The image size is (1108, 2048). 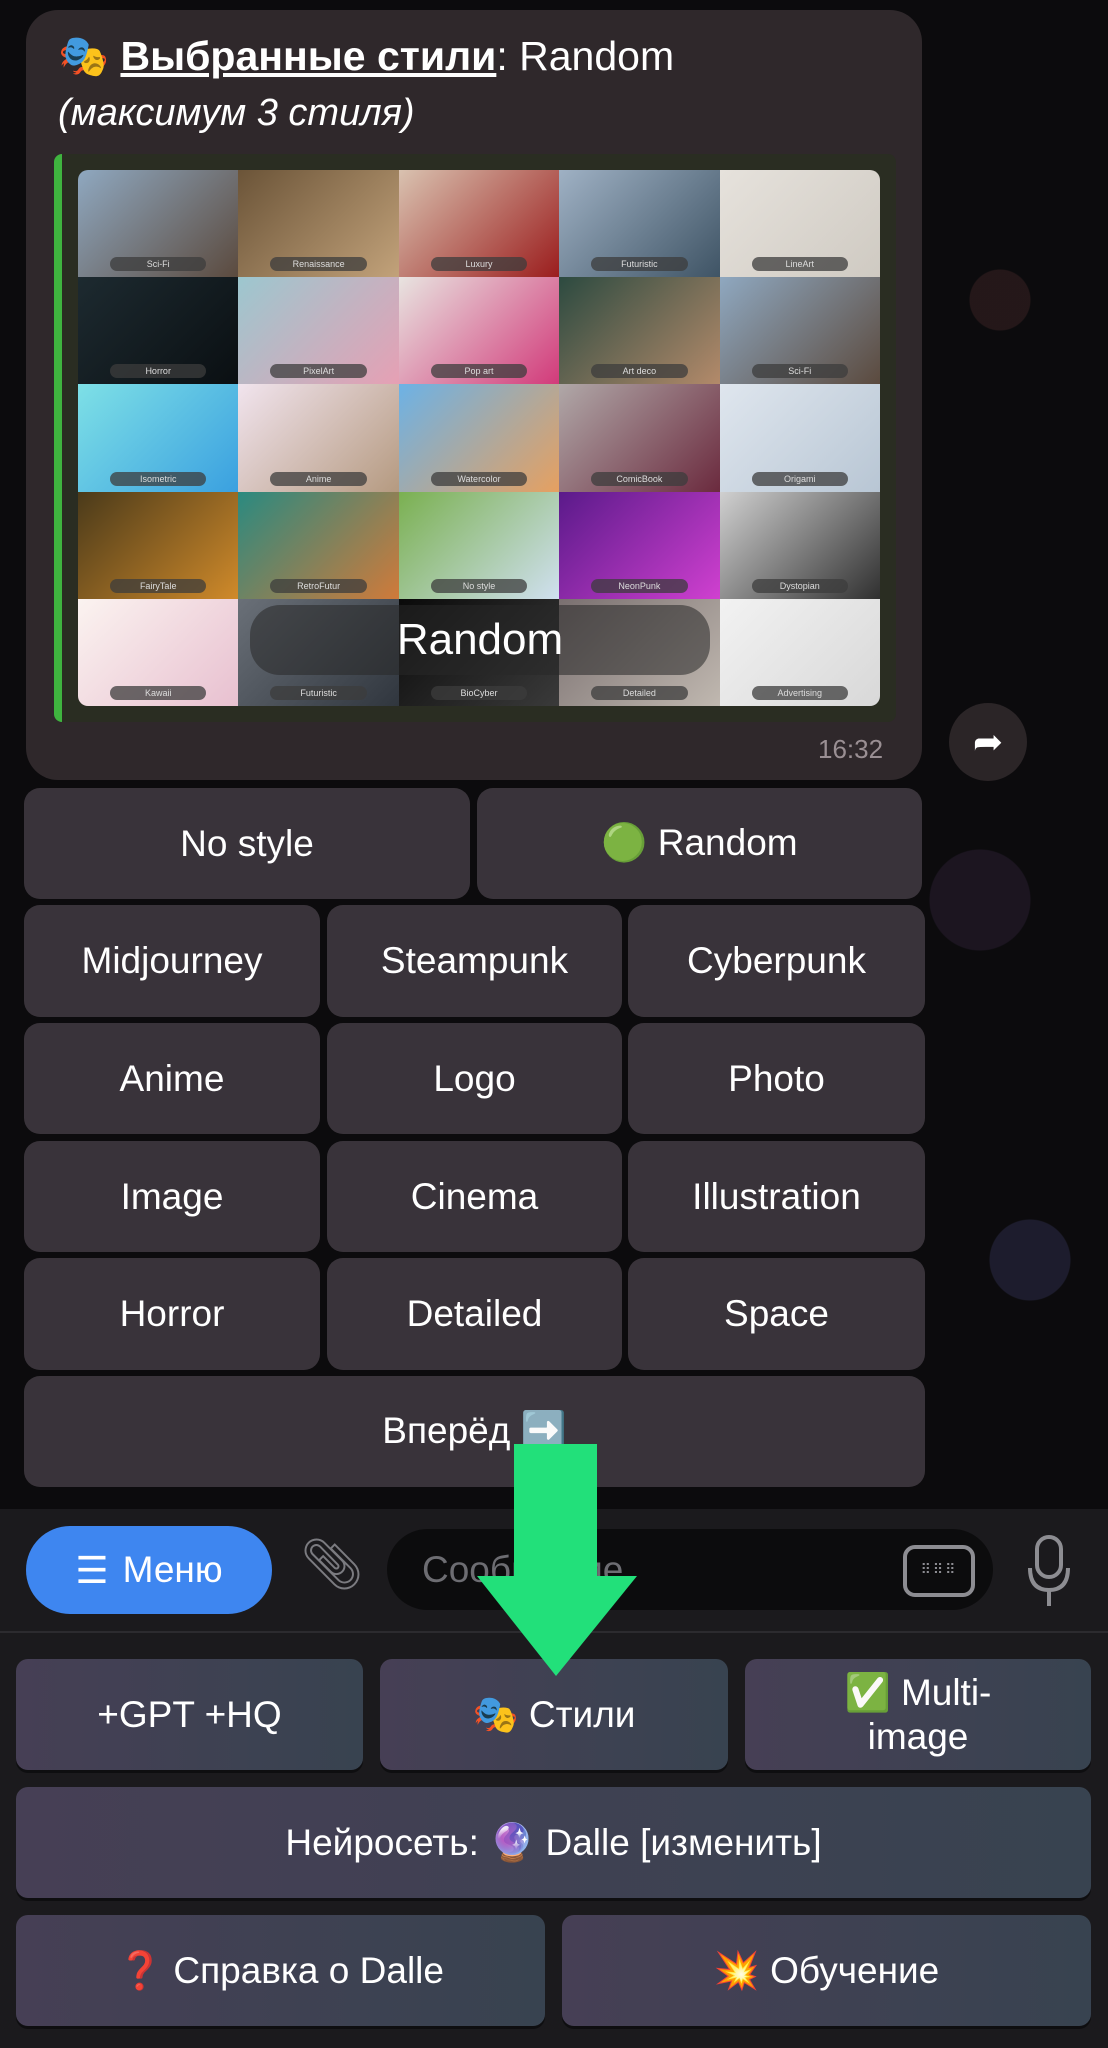 I want to click on style-tile-label: Kawaii, so click(x=158, y=692).